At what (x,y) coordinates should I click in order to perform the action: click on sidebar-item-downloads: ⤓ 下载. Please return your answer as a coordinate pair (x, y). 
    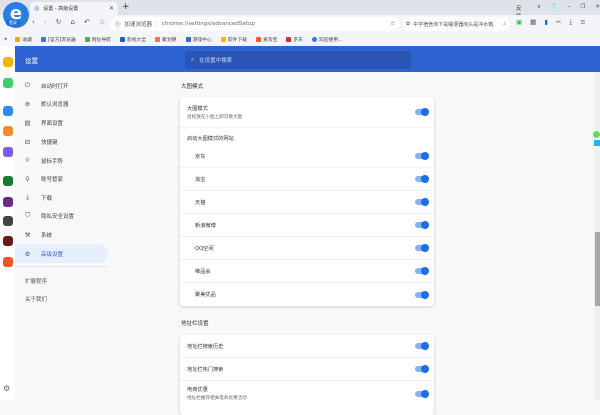
    Looking at the image, I should click on (61, 197).